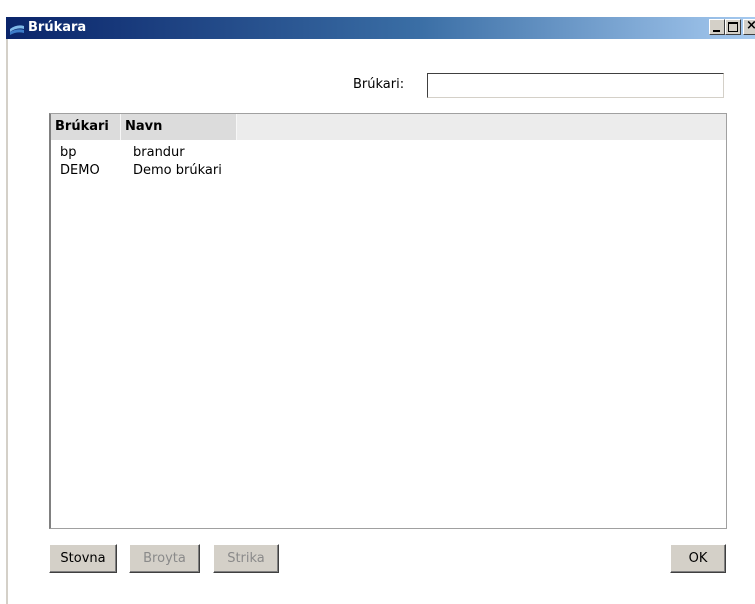 The height and width of the screenshot is (604, 755). What do you see at coordinates (698, 558) in the screenshot?
I see `ok-button: OK` at bounding box center [698, 558].